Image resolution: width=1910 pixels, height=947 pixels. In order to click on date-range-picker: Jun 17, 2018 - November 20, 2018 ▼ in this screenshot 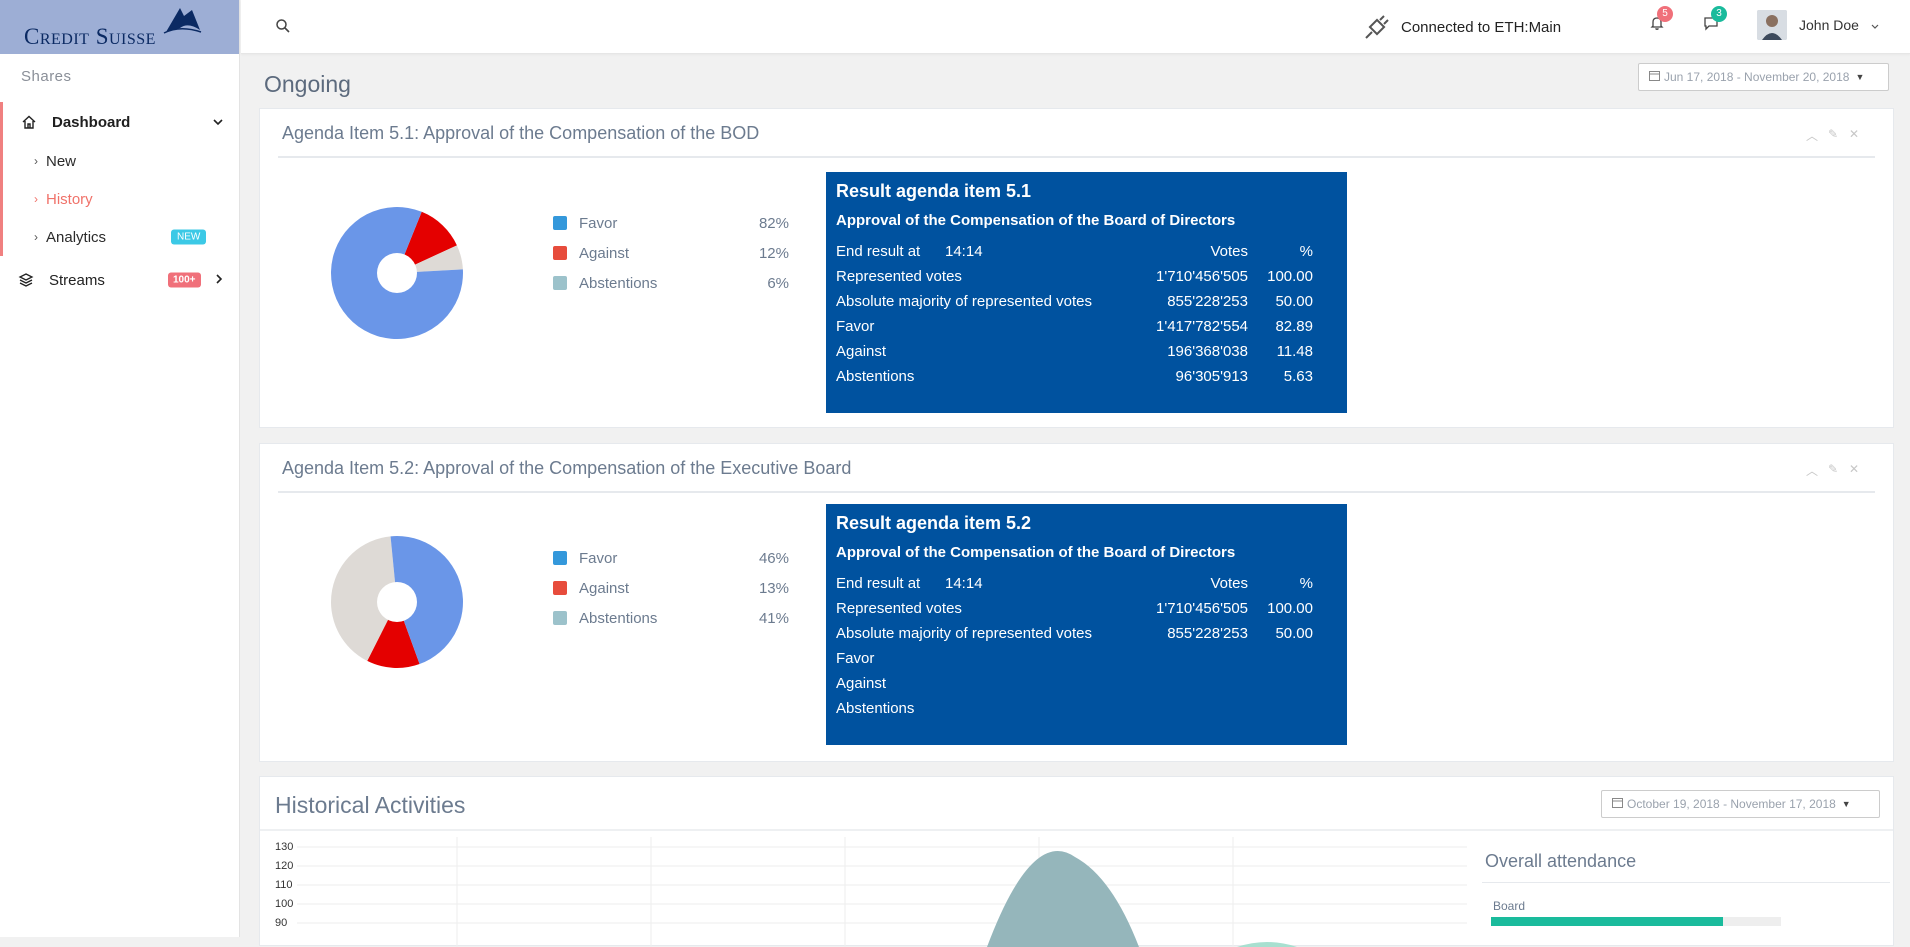, I will do `click(1763, 77)`.